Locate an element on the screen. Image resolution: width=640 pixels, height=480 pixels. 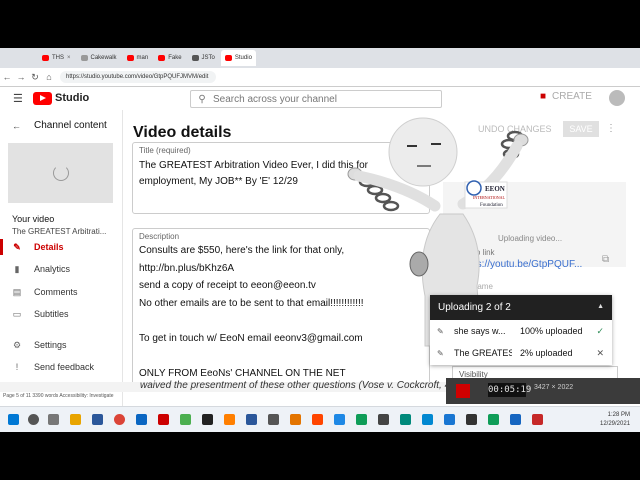
chevron-up-icon: ▲ is located at coordinates (600, 306).